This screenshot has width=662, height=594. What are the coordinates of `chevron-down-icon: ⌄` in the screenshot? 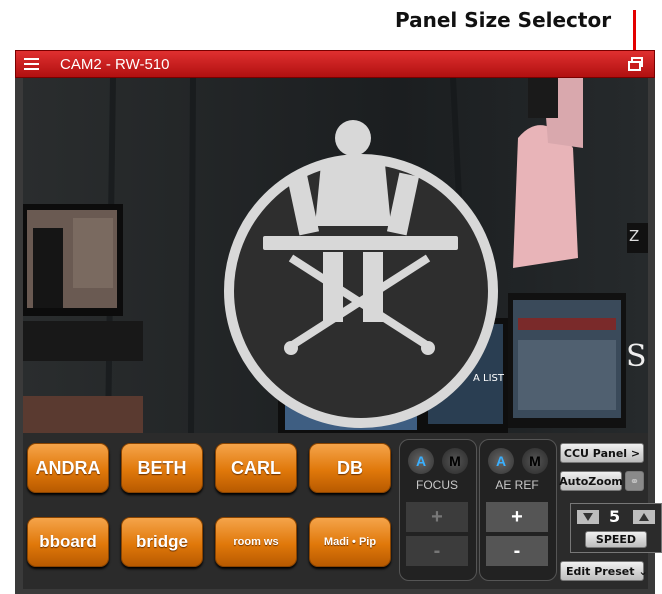 It's located at (643, 571).